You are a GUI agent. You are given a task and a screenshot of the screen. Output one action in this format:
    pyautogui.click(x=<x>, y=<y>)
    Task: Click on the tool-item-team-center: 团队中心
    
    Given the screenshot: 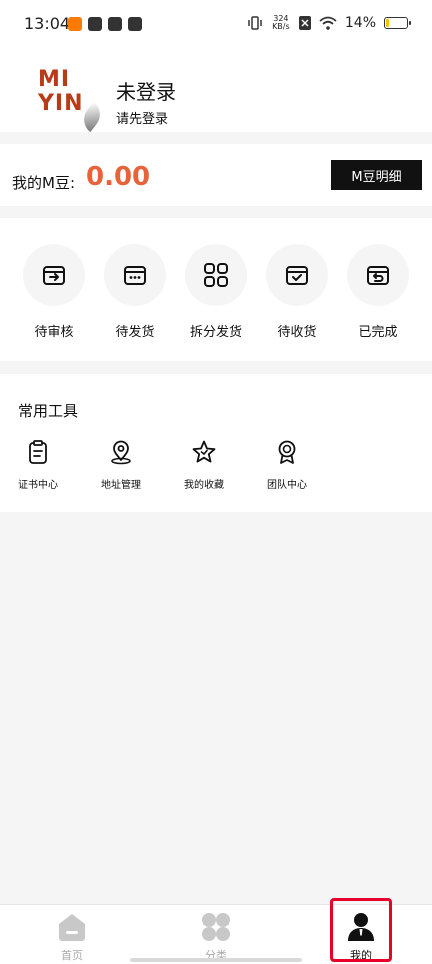 What is the action you would take?
    pyautogui.click(x=287, y=464)
    